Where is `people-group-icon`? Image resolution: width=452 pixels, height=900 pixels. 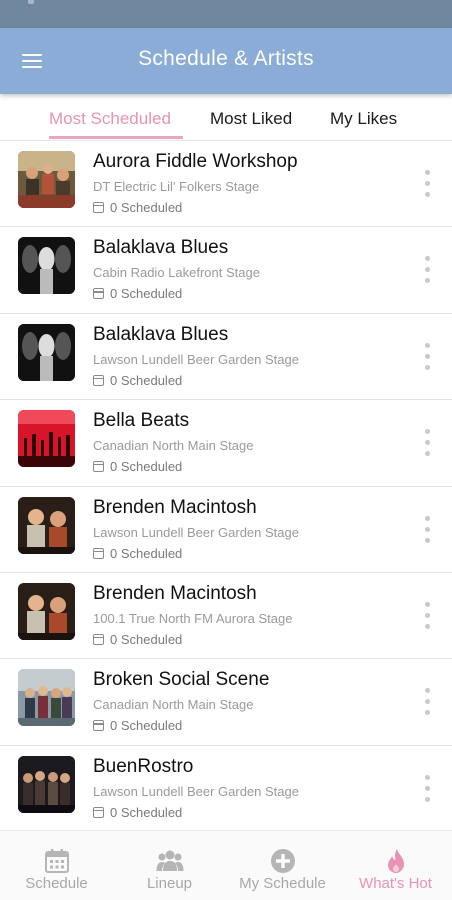 people-group-icon is located at coordinates (169, 860).